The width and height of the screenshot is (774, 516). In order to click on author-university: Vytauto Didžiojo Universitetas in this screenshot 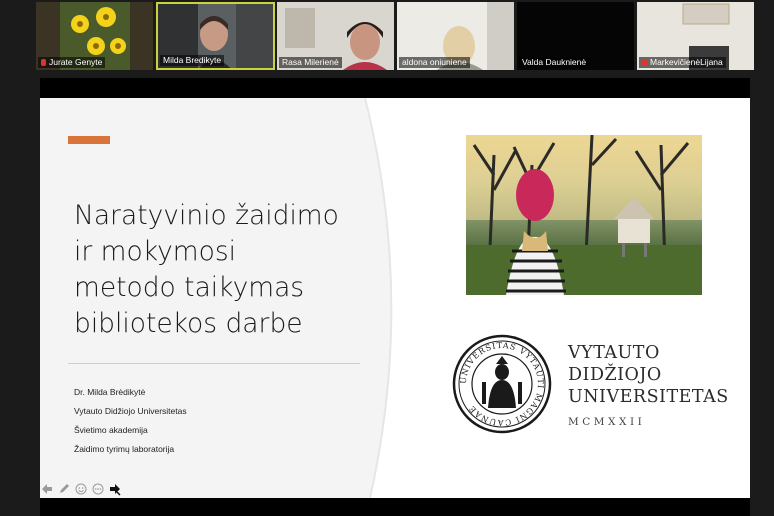, I will do `click(130, 411)`.